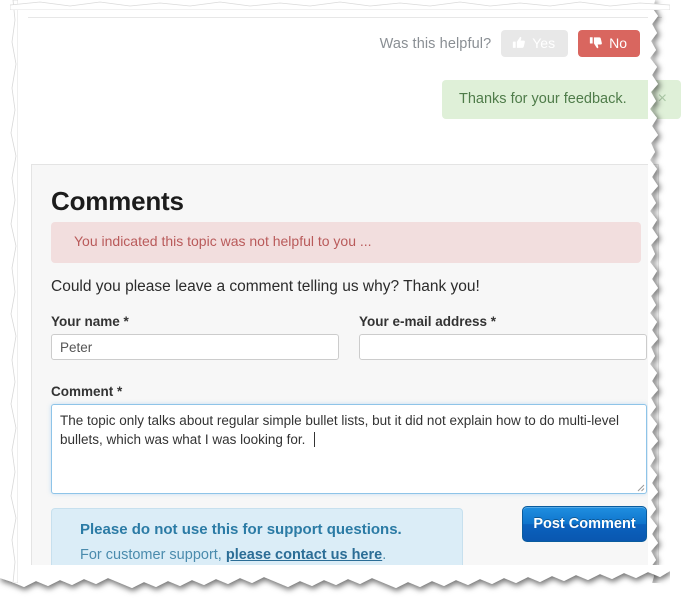  Describe the element at coordinates (596, 43) in the screenshot. I see `thumbs-down-icon` at that location.